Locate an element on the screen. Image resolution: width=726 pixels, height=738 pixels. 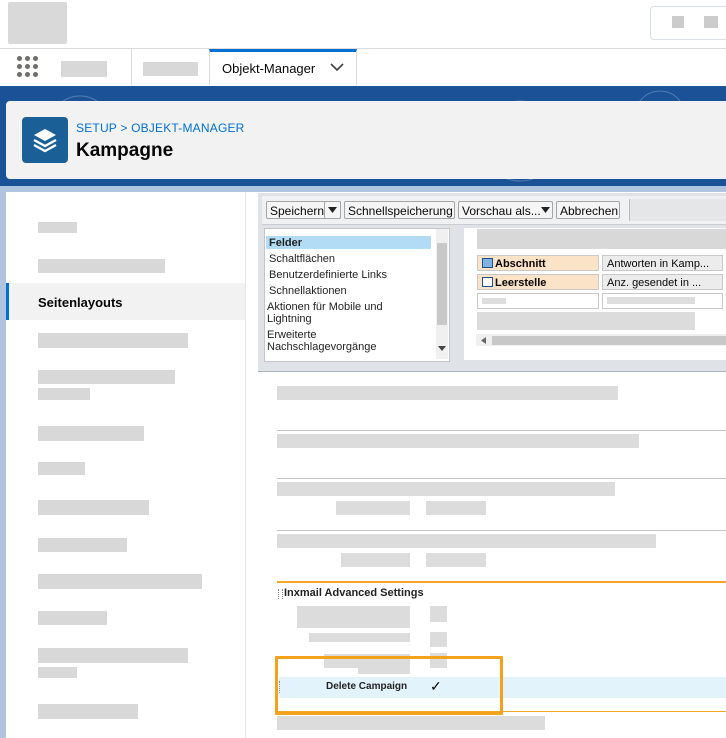
chevron-down-icon is located at coordinates (337, 67).